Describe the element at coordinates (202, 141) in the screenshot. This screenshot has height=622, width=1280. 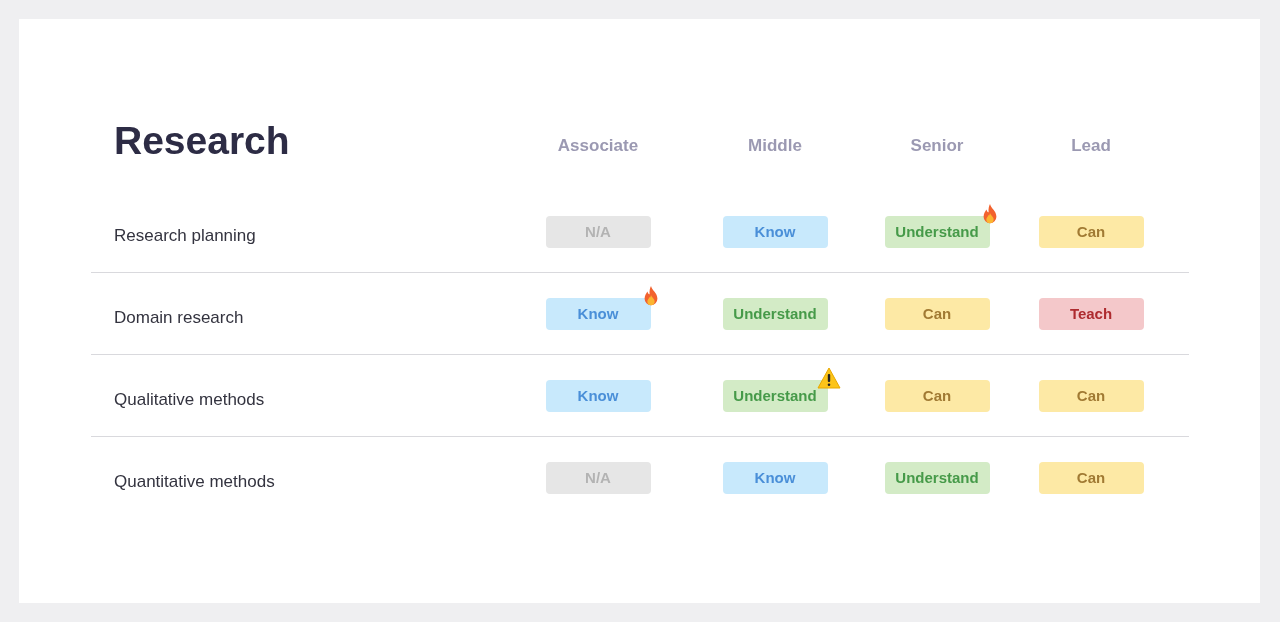
I see `section-title: Research` at that location.